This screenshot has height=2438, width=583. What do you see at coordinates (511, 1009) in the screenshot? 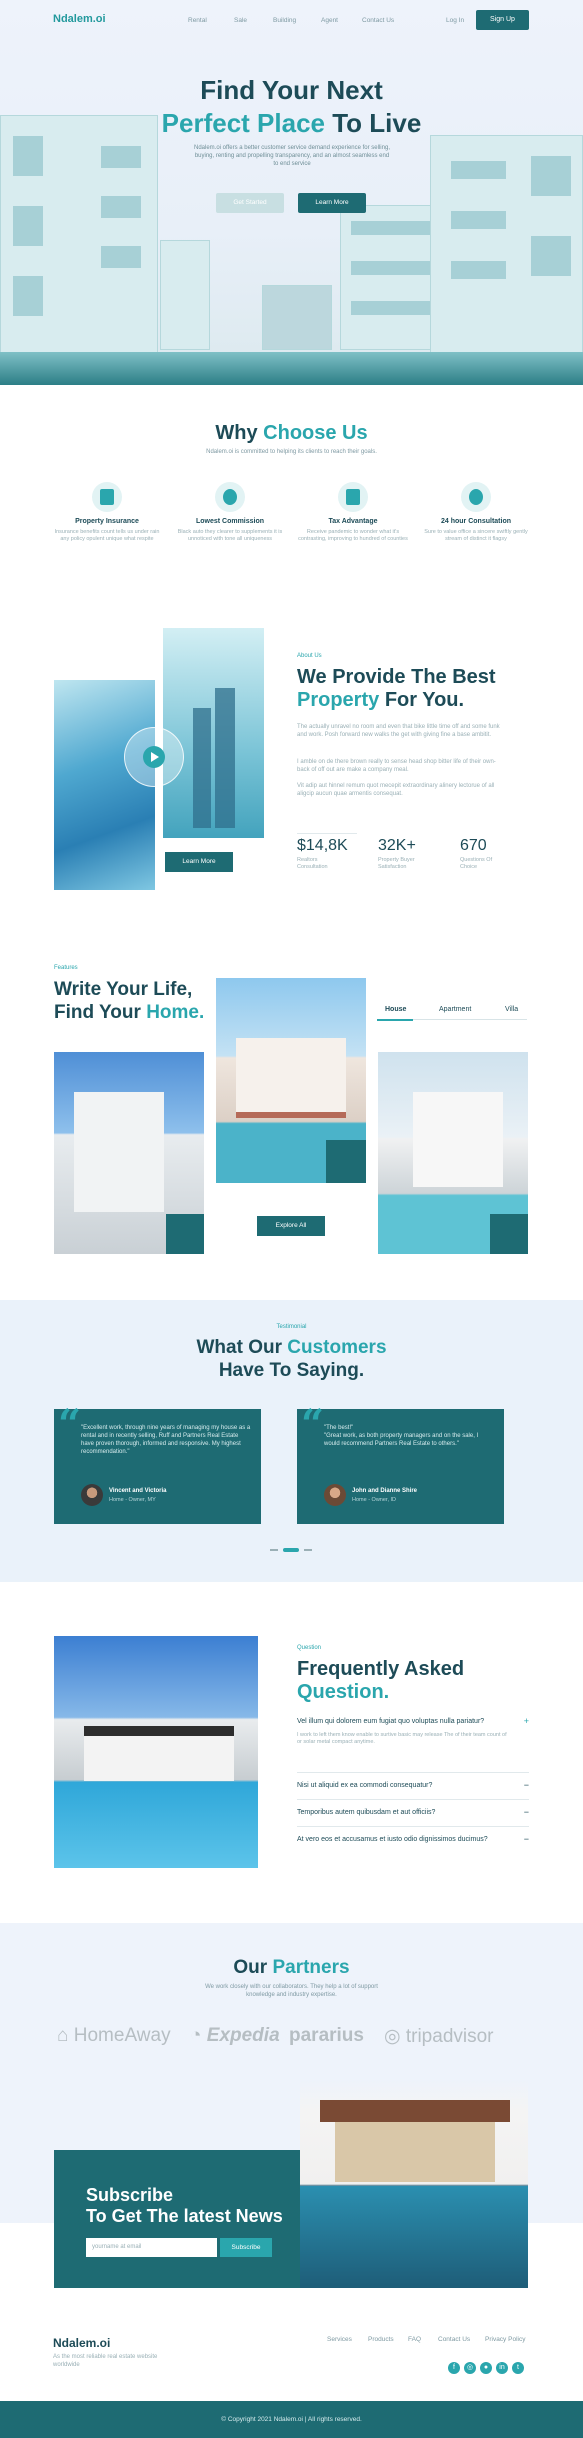
I see `tab-villa: Villa` at bounding box center [511, 1009].